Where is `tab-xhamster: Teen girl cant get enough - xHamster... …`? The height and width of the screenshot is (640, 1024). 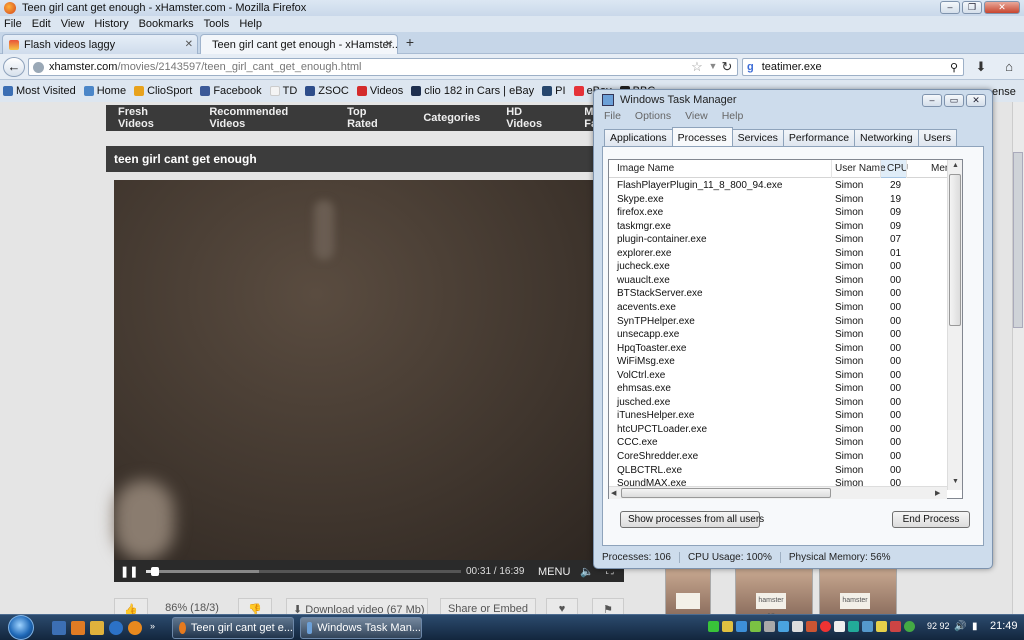 tab-xhamster: Teen girl cant get enough - xHamster... … is located at coordinates (299, 44).